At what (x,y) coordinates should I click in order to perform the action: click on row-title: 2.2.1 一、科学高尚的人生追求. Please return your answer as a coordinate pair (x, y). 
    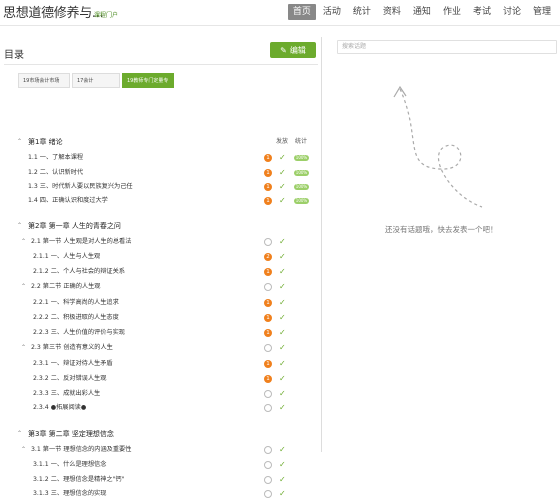
    Looking at the image, I should click on (76, 303).